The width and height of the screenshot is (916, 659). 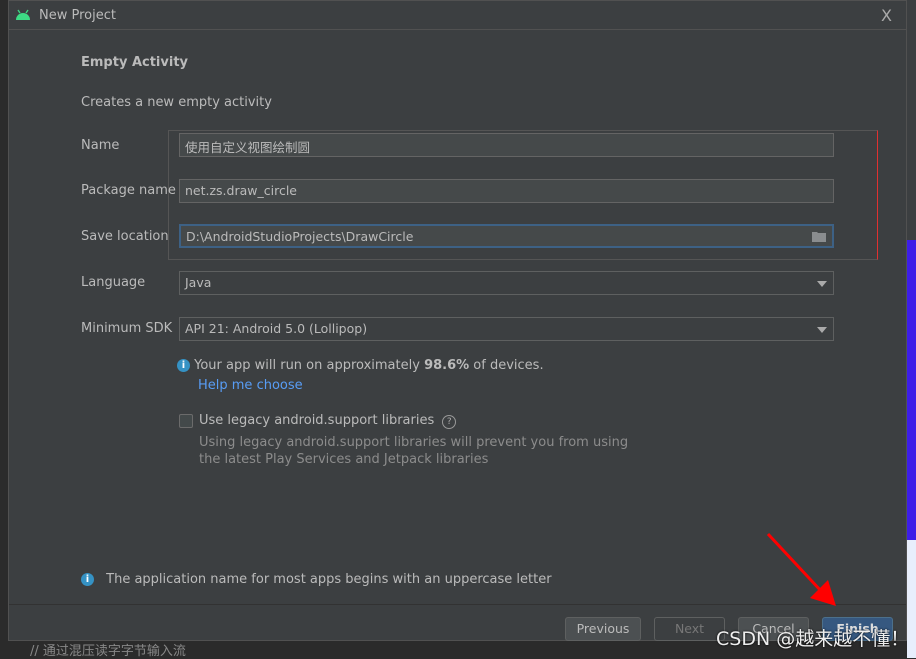 What do you see at coordinates (127, 328) in the screenshot?
I see `min-sdk-label: Minimum SDK` at bounding box center [127, 328].